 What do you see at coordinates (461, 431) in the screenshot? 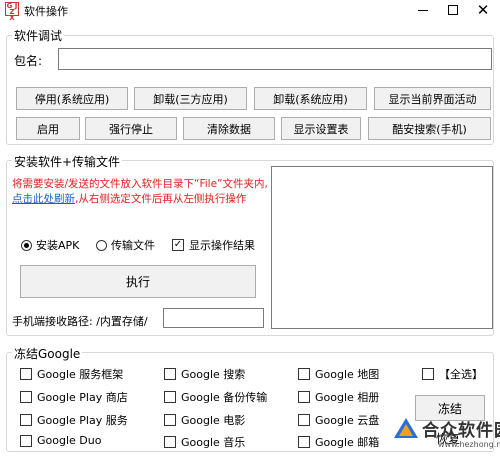
I see `watermark-text: 合众软件园` at bounding box center [461, 431].